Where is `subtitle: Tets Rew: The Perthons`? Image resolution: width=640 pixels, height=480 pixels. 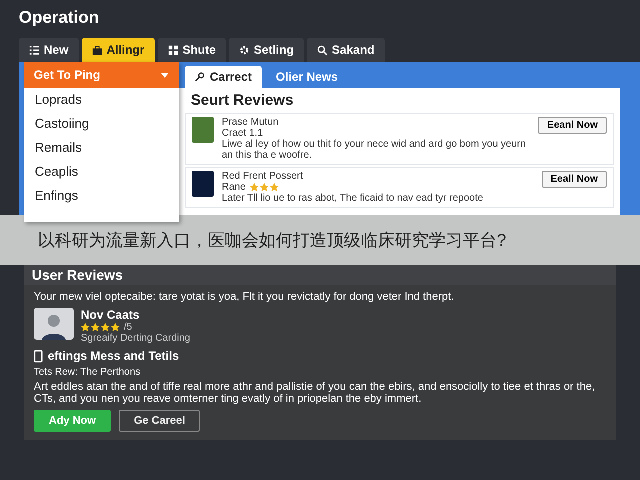 subtitle: Tets Rew: The Perthons is located at coordinates (88, 372).